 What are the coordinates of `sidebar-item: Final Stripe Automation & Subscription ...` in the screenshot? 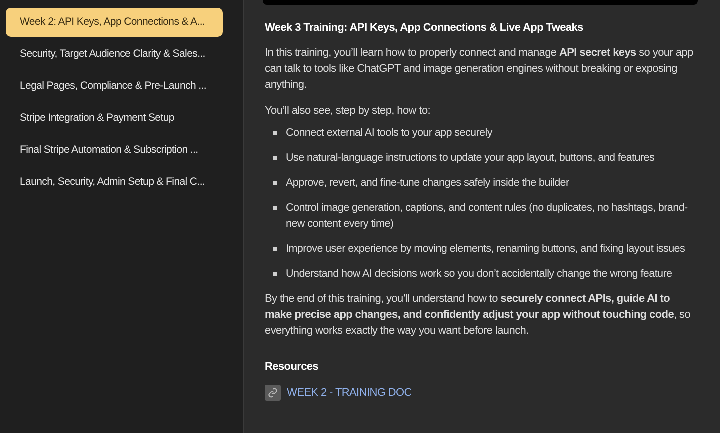 It's located at (114, 150).